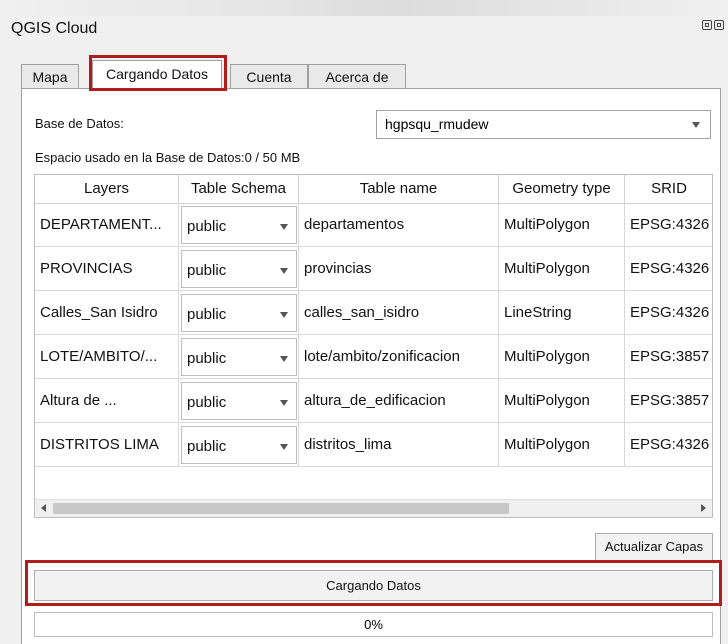 The width and height of the screenshot is (728, 644). I want to click on tab-mapa: Mapa, so click(50, 76).